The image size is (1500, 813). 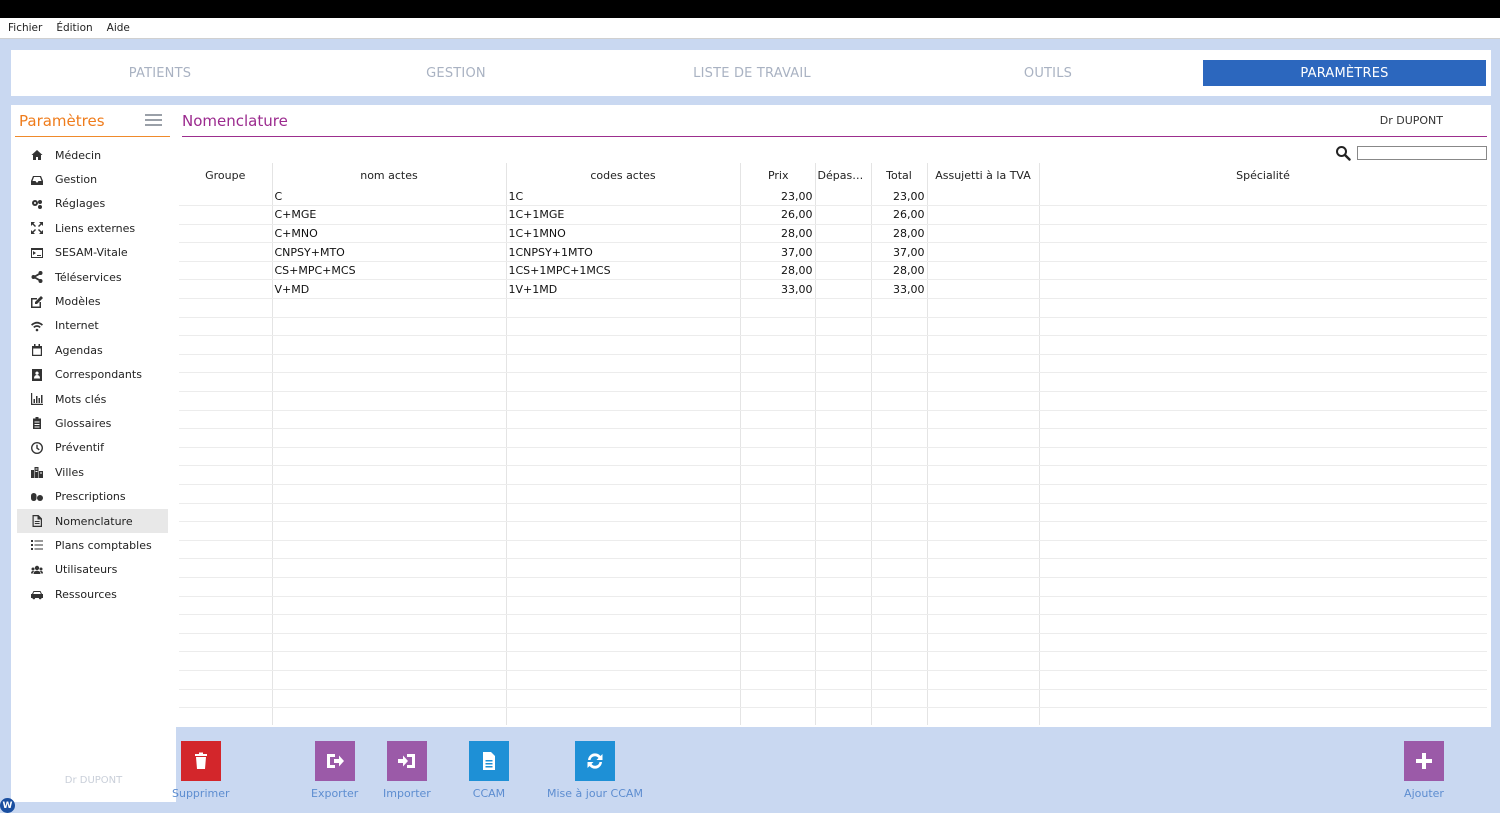 What do you see at coordinates (153, 120) in the screenshot?
I see `hamburger-menu-icon` at bounding box center [153, 120].